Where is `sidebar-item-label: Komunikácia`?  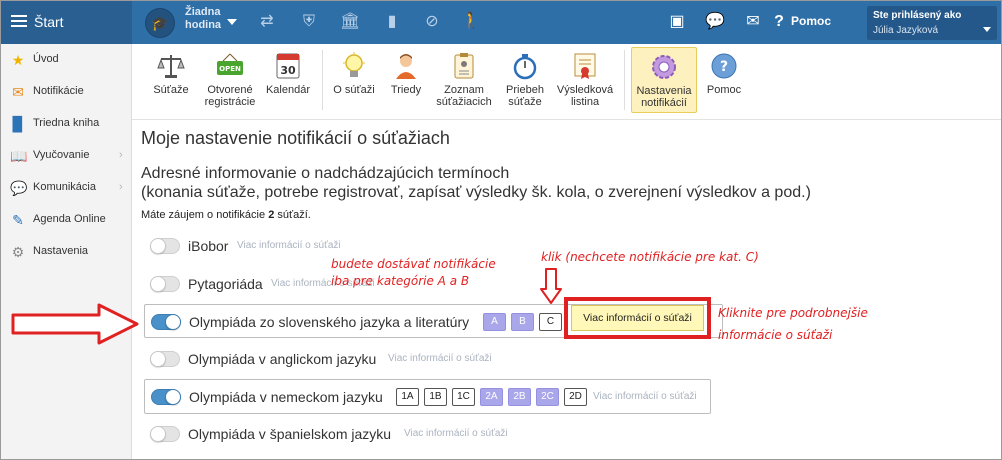
sidebar-item-label: Komunikácia is located at coordinates (64, 187).